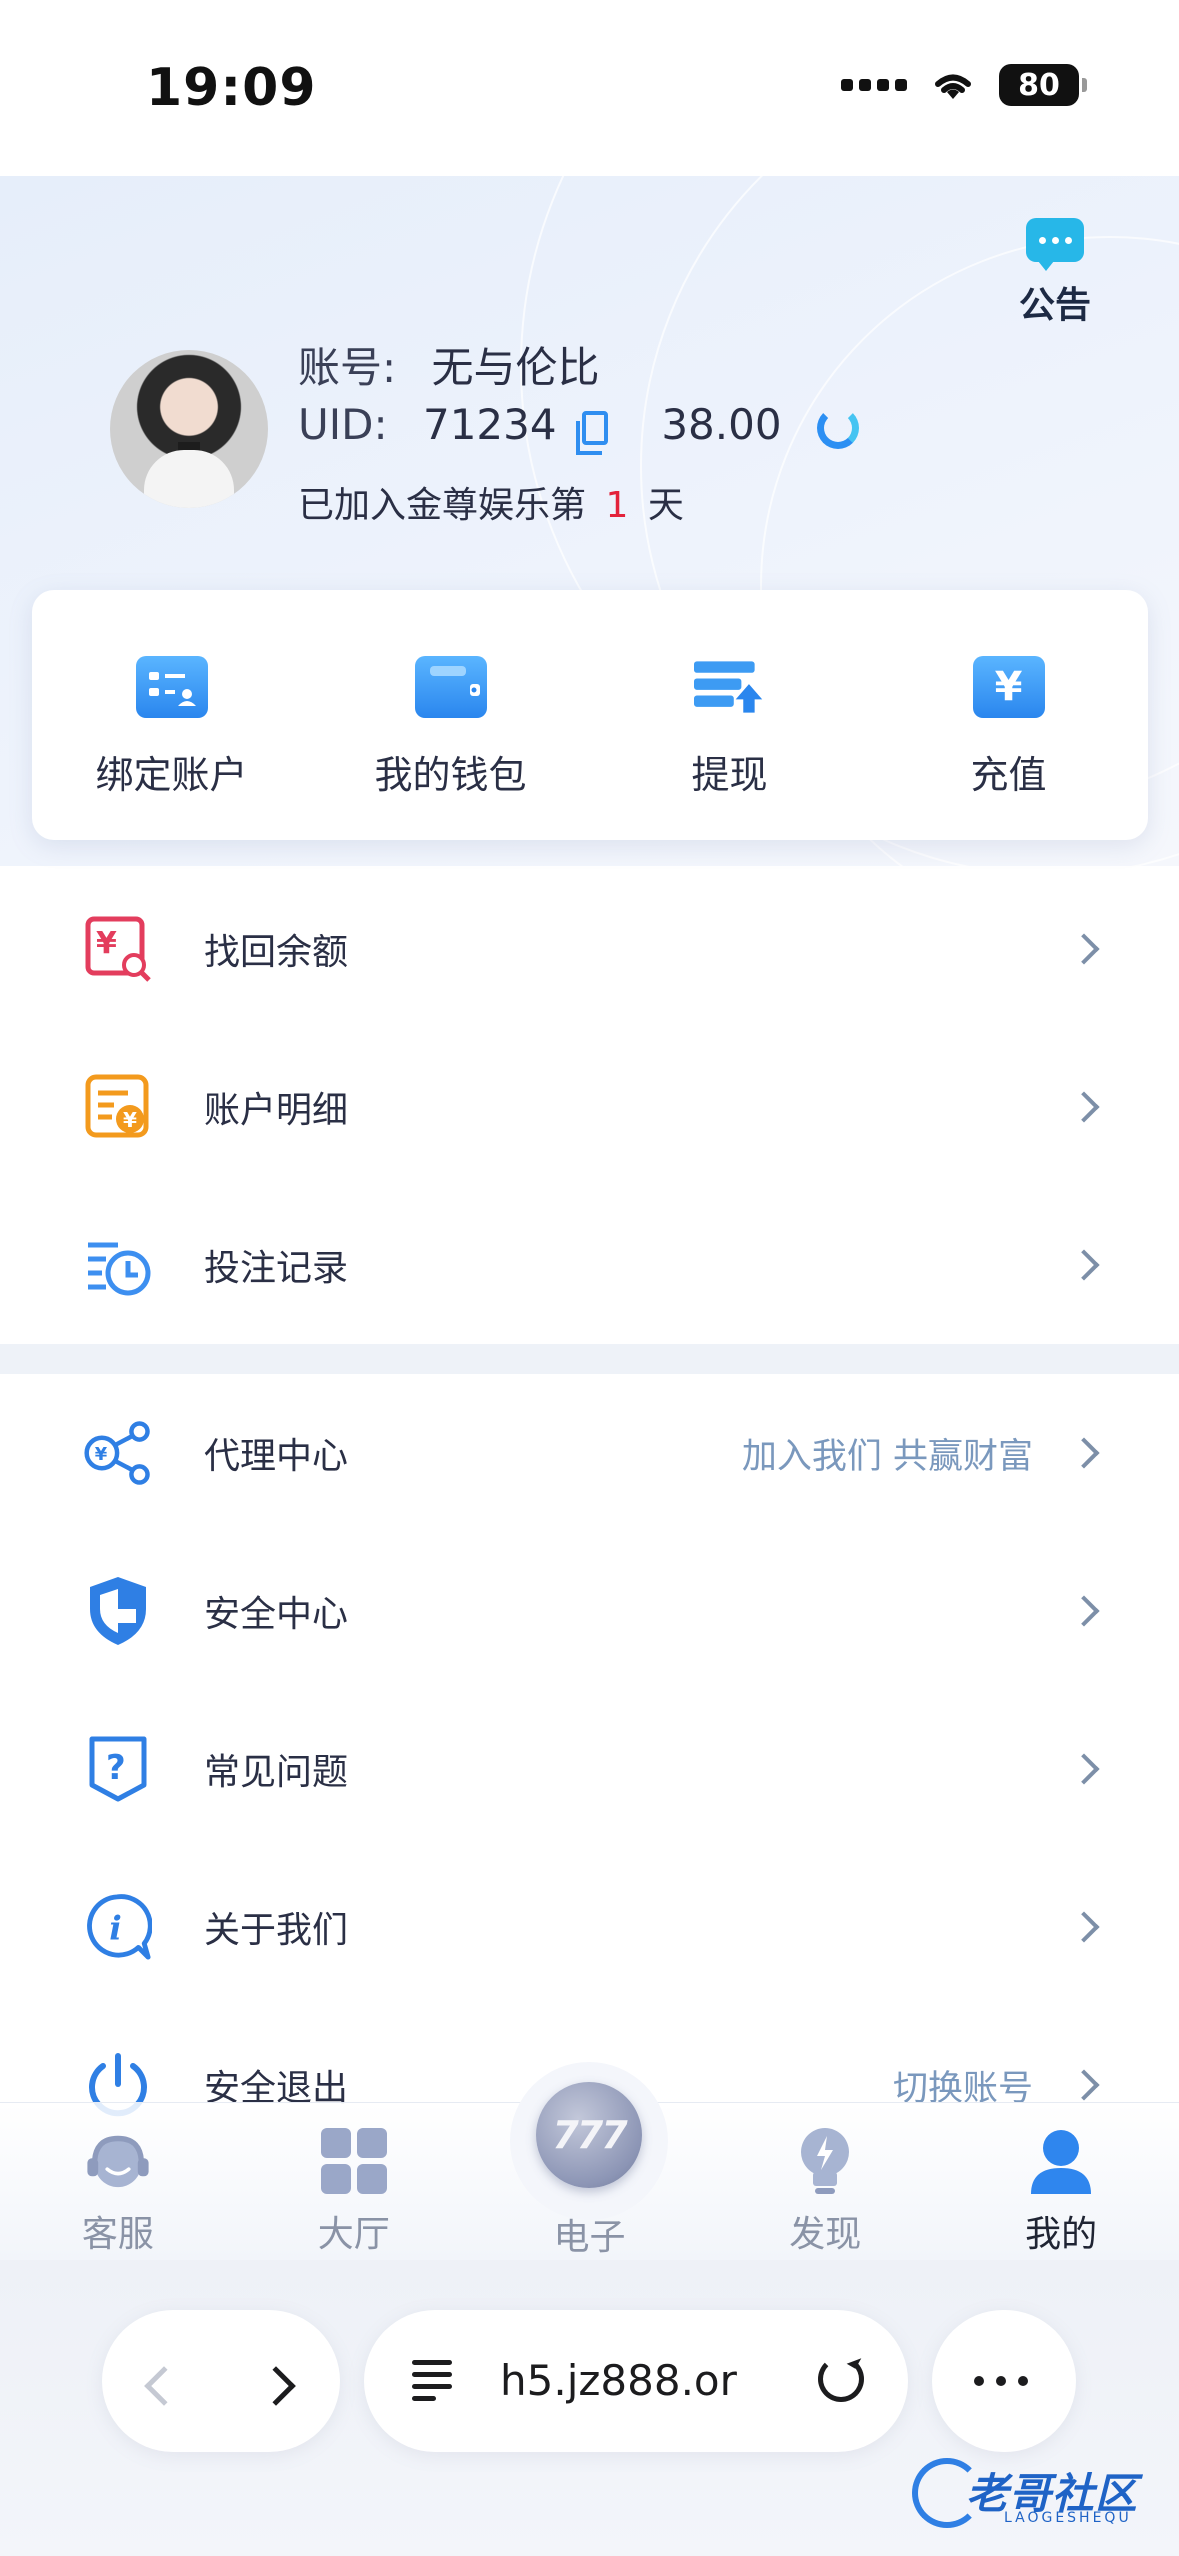 This screenshot has height=2556, width=1179. What do you see at coordinates (887, 1456) in the screenshot?
I see `agent-slogan: 加入我们 共赢财富` at bounding box center [887, 1456].